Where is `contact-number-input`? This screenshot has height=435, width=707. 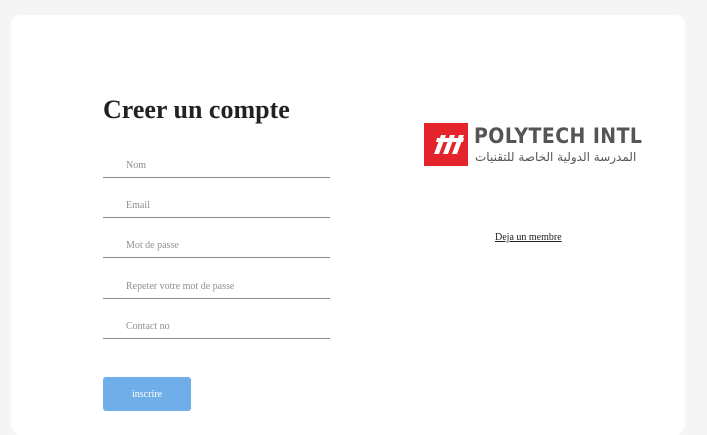
contact-number-input is located at coordinates (216, 328).